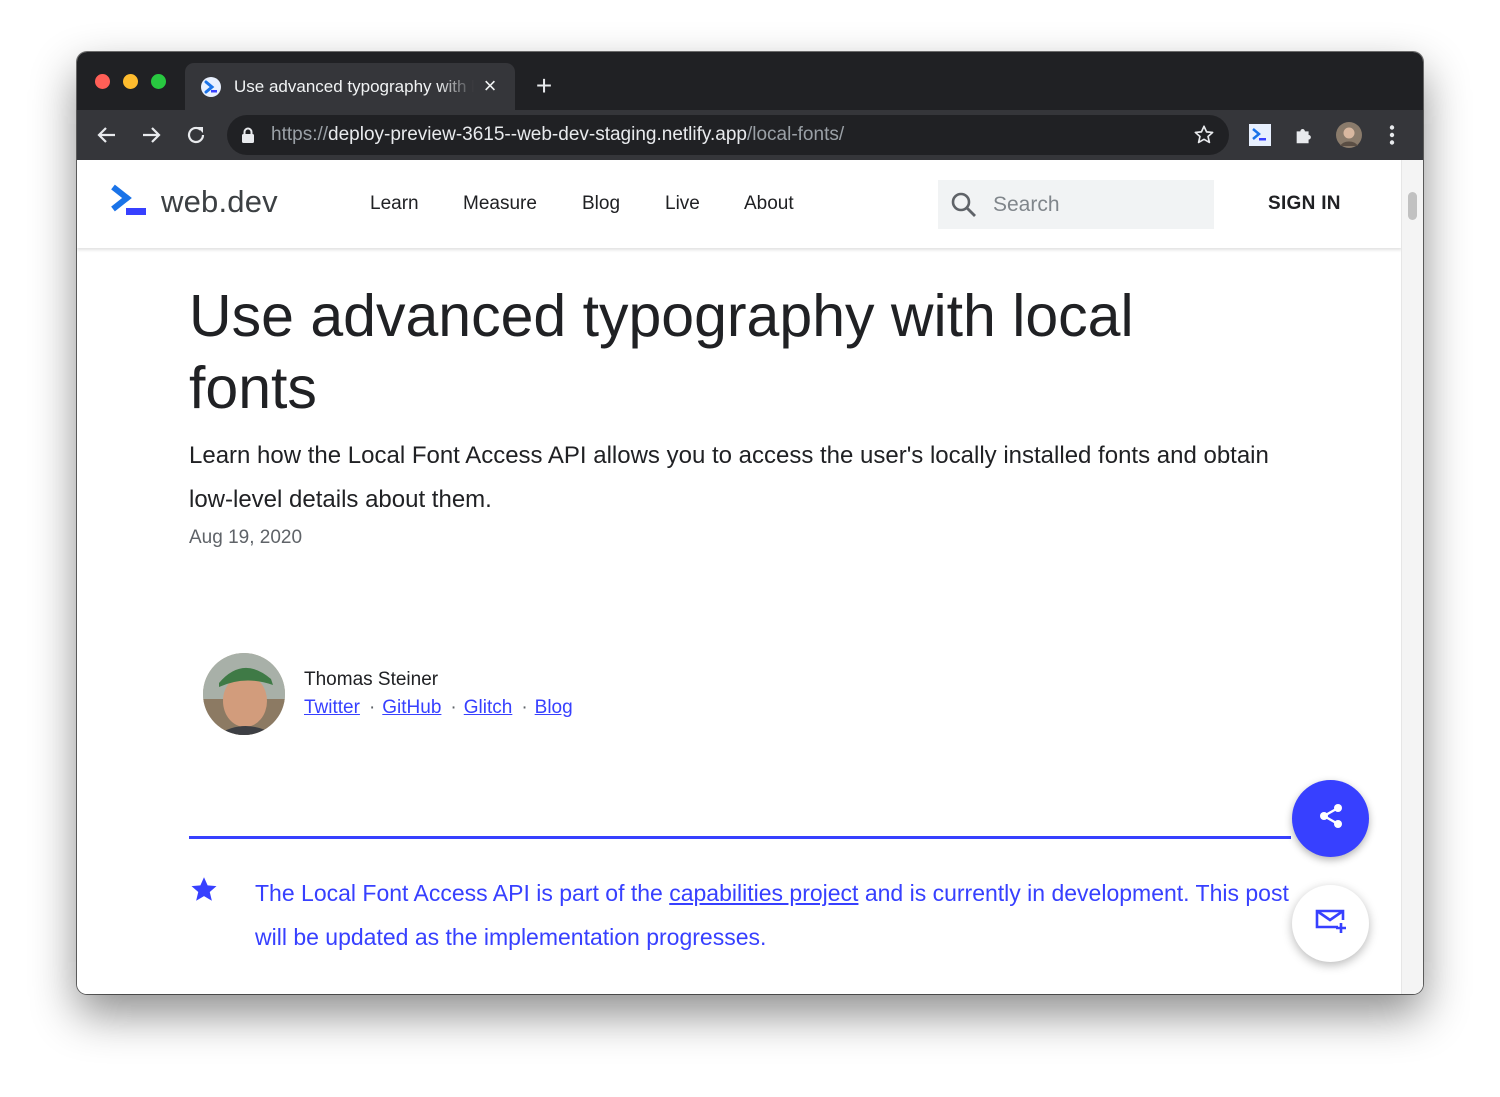  I want to click on site-logo-text: web.dev, so click(219, 202).